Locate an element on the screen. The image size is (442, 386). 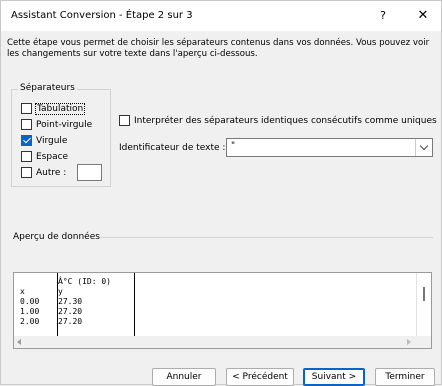
other-separator-input is located at coordinates (89, 172).